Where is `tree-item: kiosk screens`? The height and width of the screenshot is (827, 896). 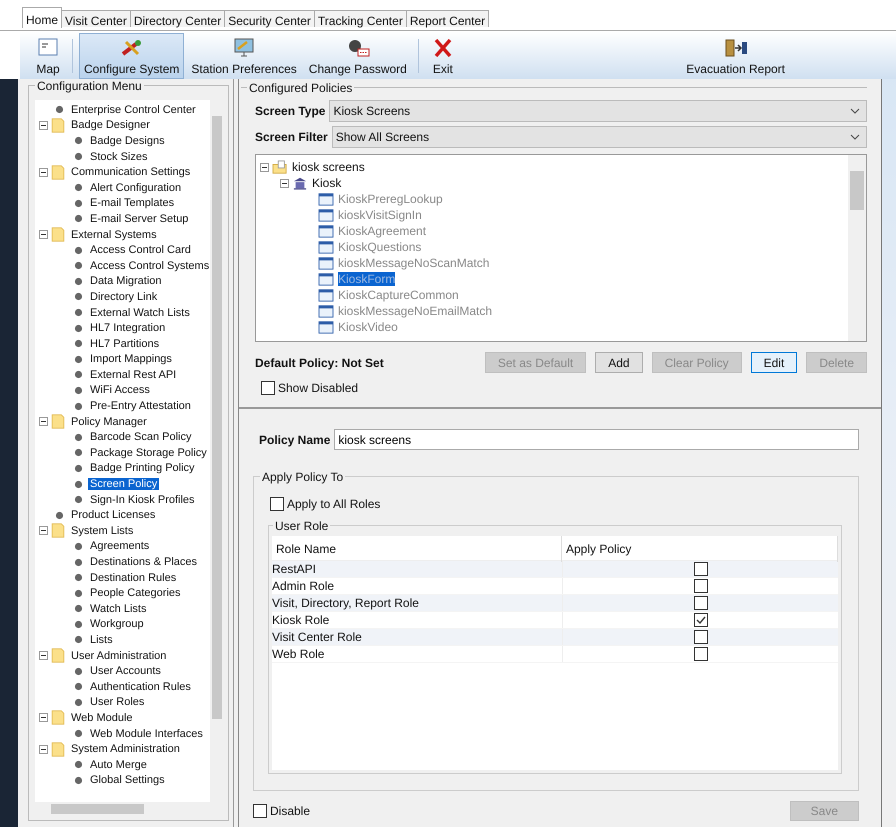
tree-item: kiosk screens is located at coordinates (328, 167).